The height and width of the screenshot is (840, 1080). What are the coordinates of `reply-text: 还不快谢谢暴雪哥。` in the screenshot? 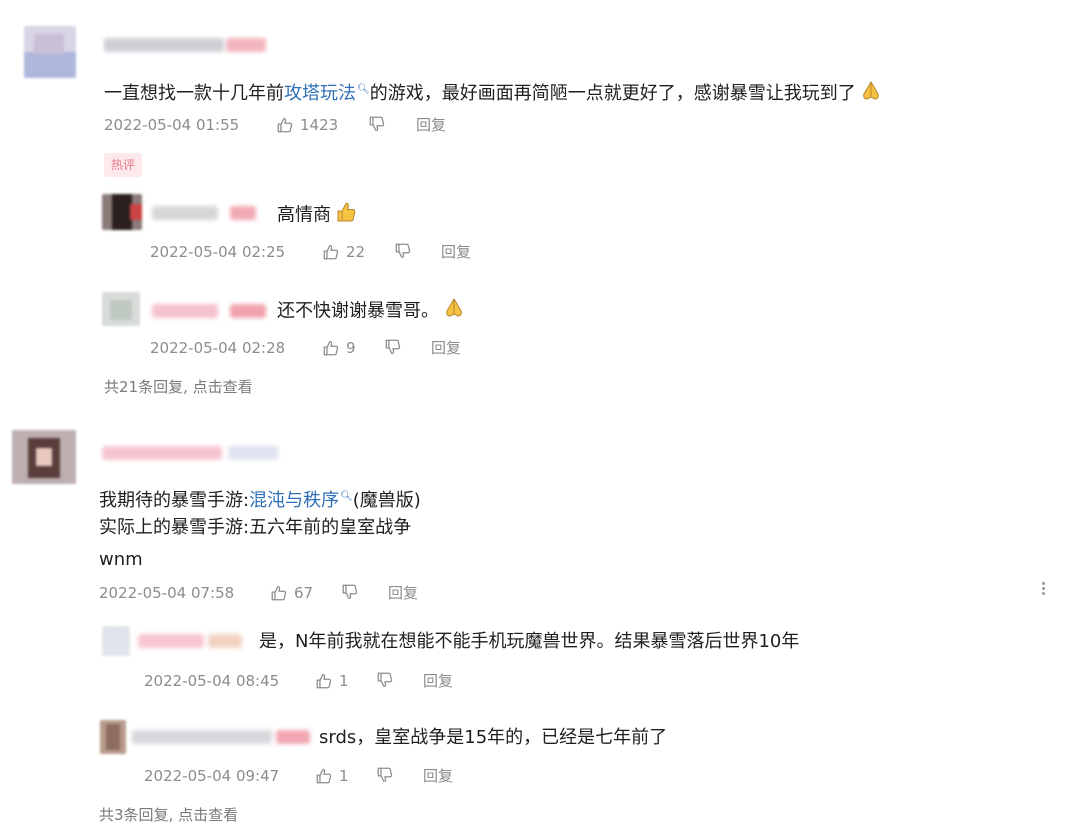 It's located at (371, 311).